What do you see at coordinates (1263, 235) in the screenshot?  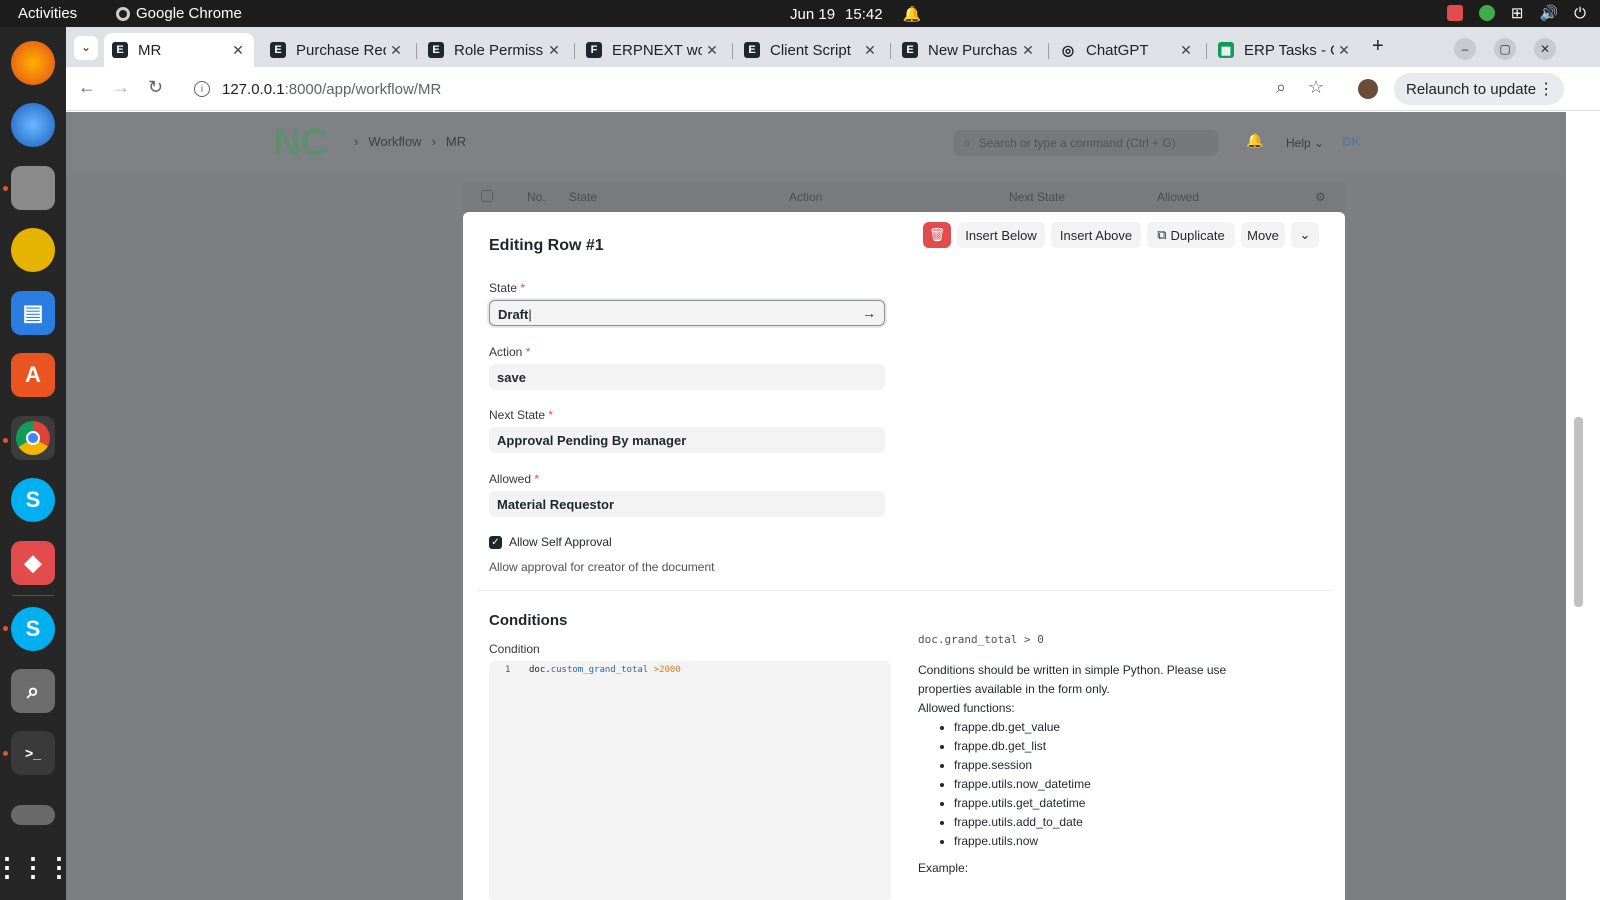 I see `move-button: Move` at bounding box center [1263, 235].